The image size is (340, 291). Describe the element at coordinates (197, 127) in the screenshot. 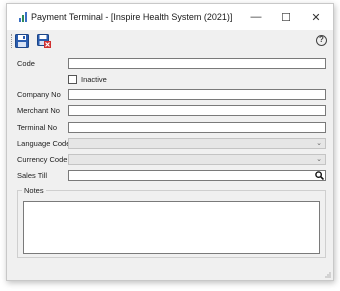

I see `terminal-no-input` at that location.